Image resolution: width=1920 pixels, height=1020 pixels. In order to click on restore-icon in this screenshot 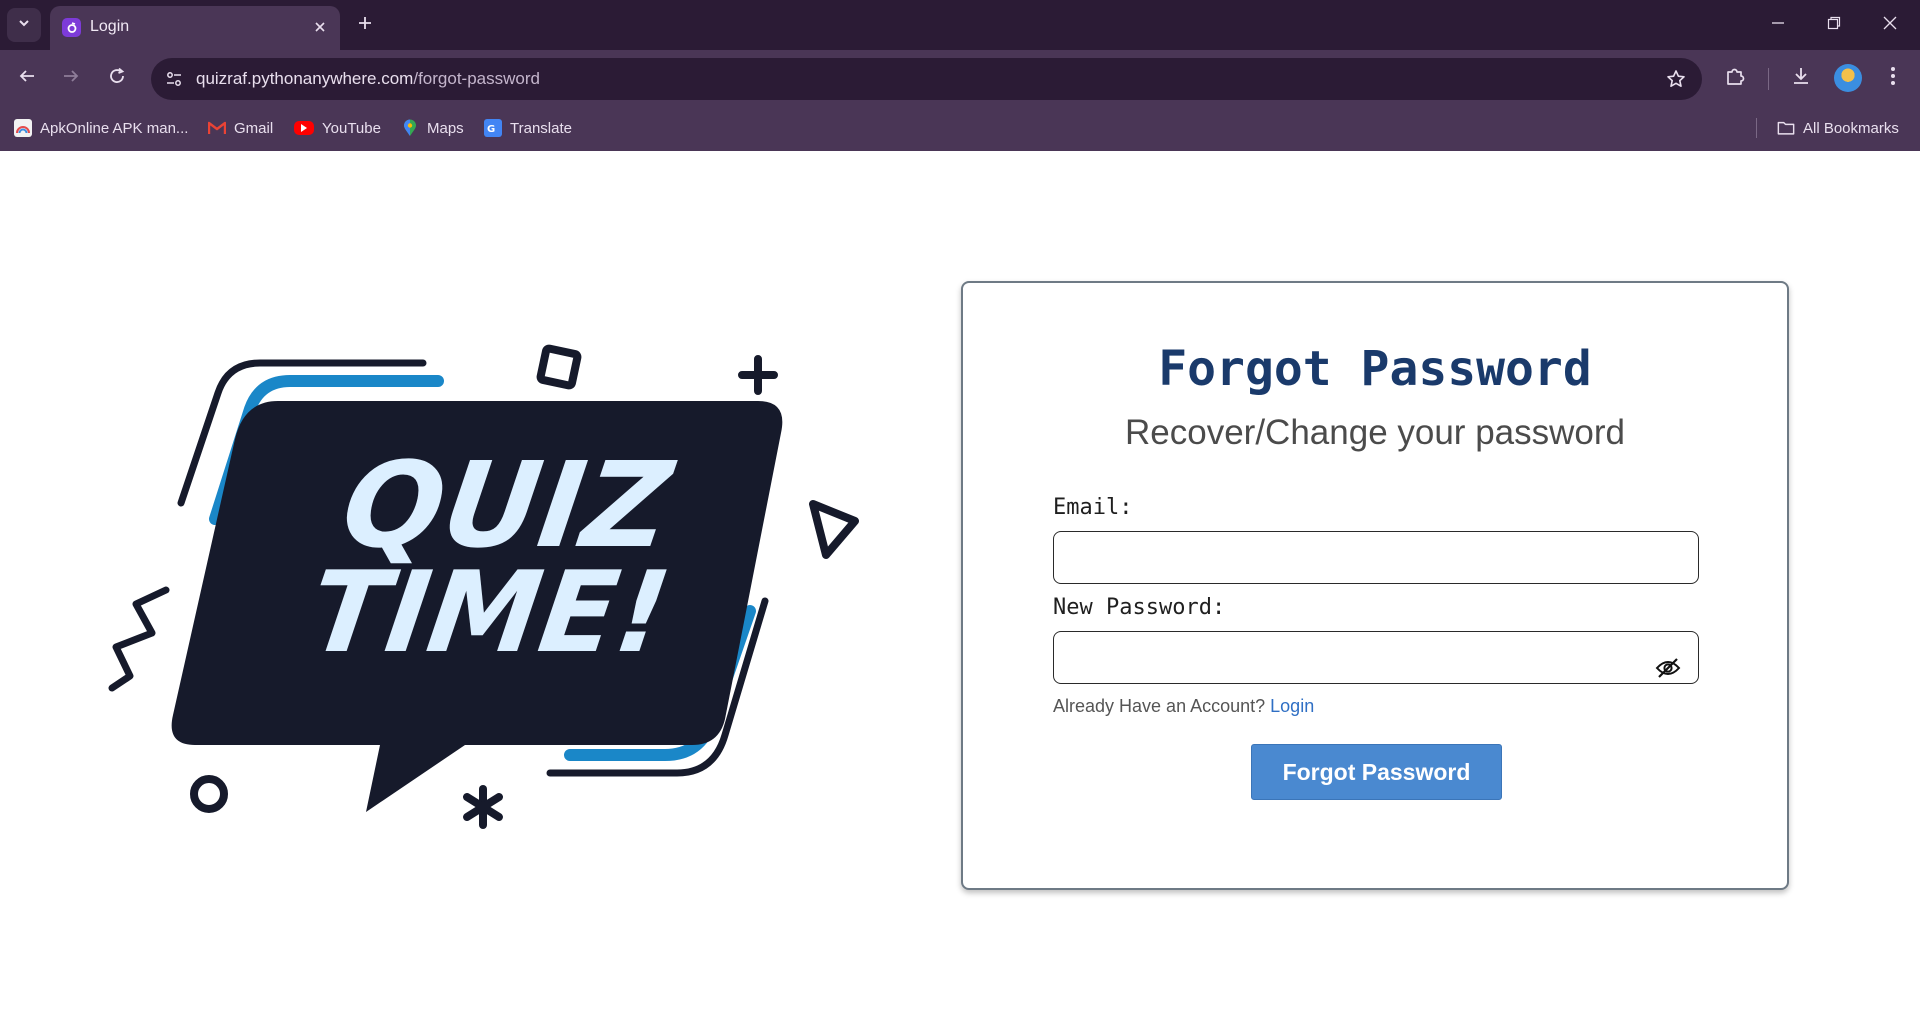, I will do `click(1834, 25)`.